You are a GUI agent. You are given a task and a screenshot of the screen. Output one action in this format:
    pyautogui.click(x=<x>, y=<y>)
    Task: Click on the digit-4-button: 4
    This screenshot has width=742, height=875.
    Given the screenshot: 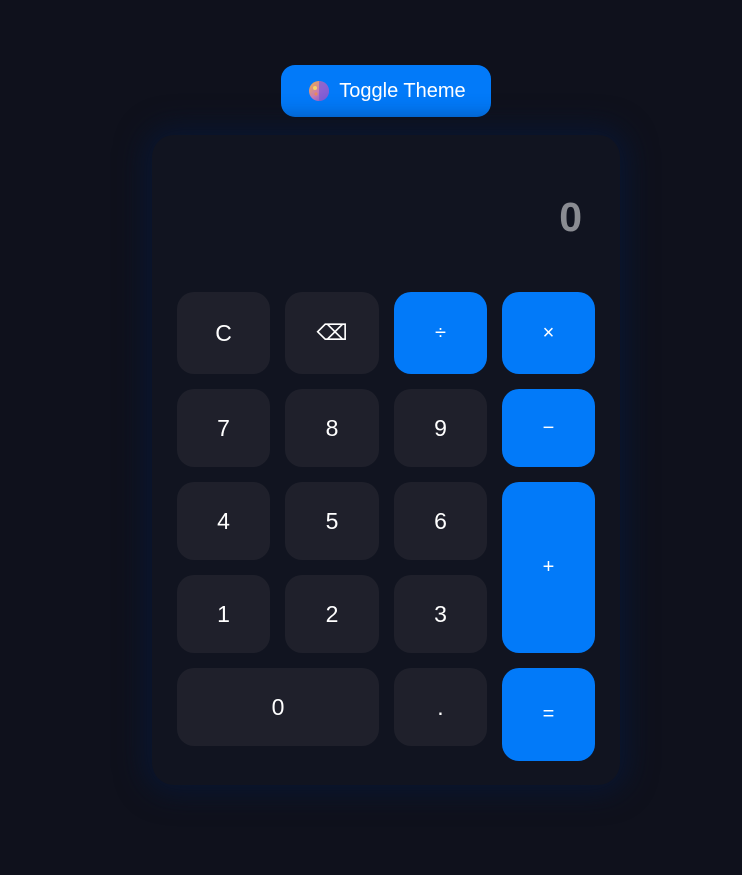 What is the action you would take?
    pyautogui.click(x=223, y=521)
    